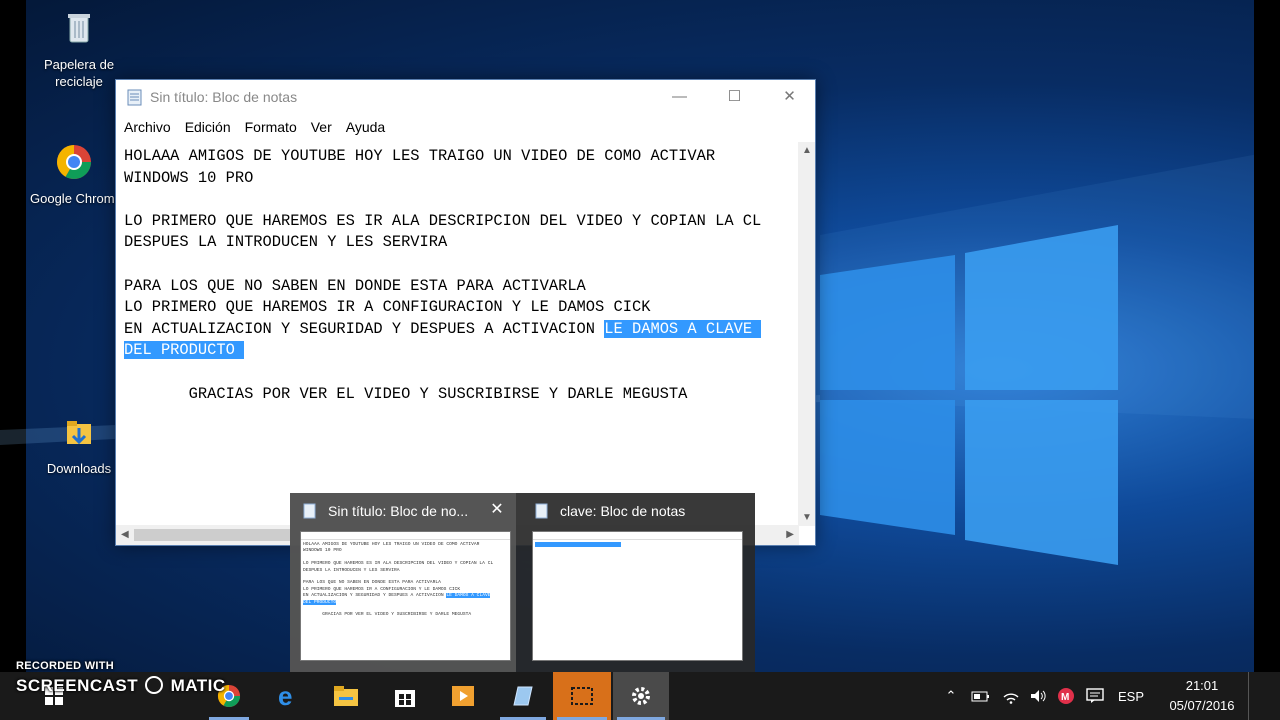 The image size is (1280, 720). What do you see at coordinates (1202, 696) in the screenshot?
I see `clock: 21:01 05/07/2016` at bounding box center [1202, 696].